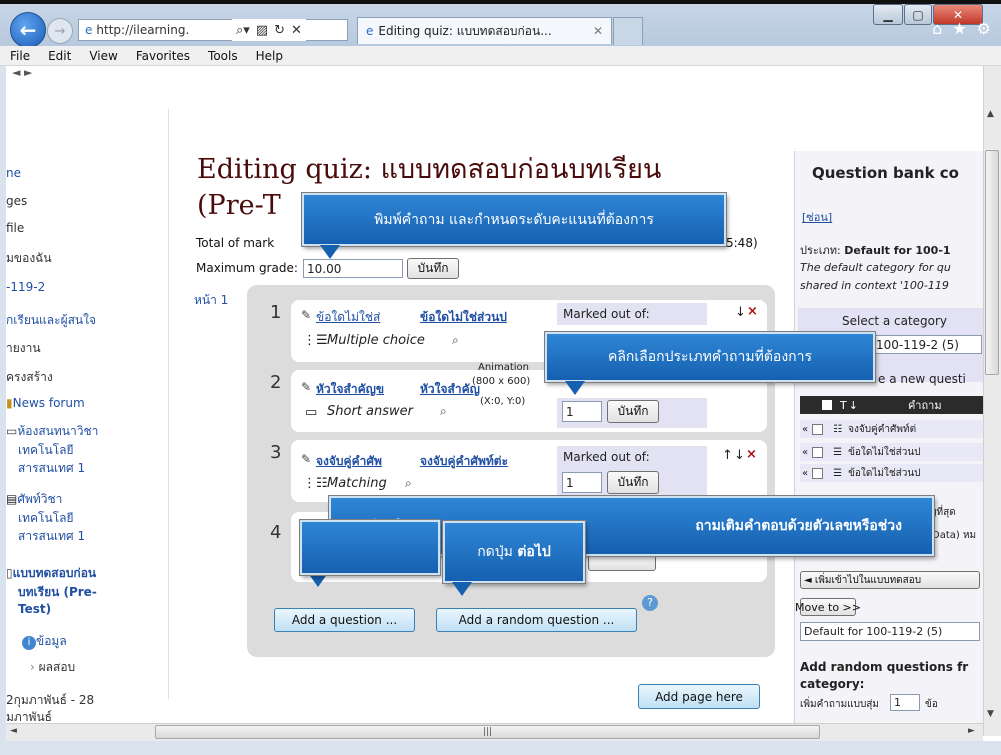  I want to click on save-grade-button: บันทึก, so click(433, 268).